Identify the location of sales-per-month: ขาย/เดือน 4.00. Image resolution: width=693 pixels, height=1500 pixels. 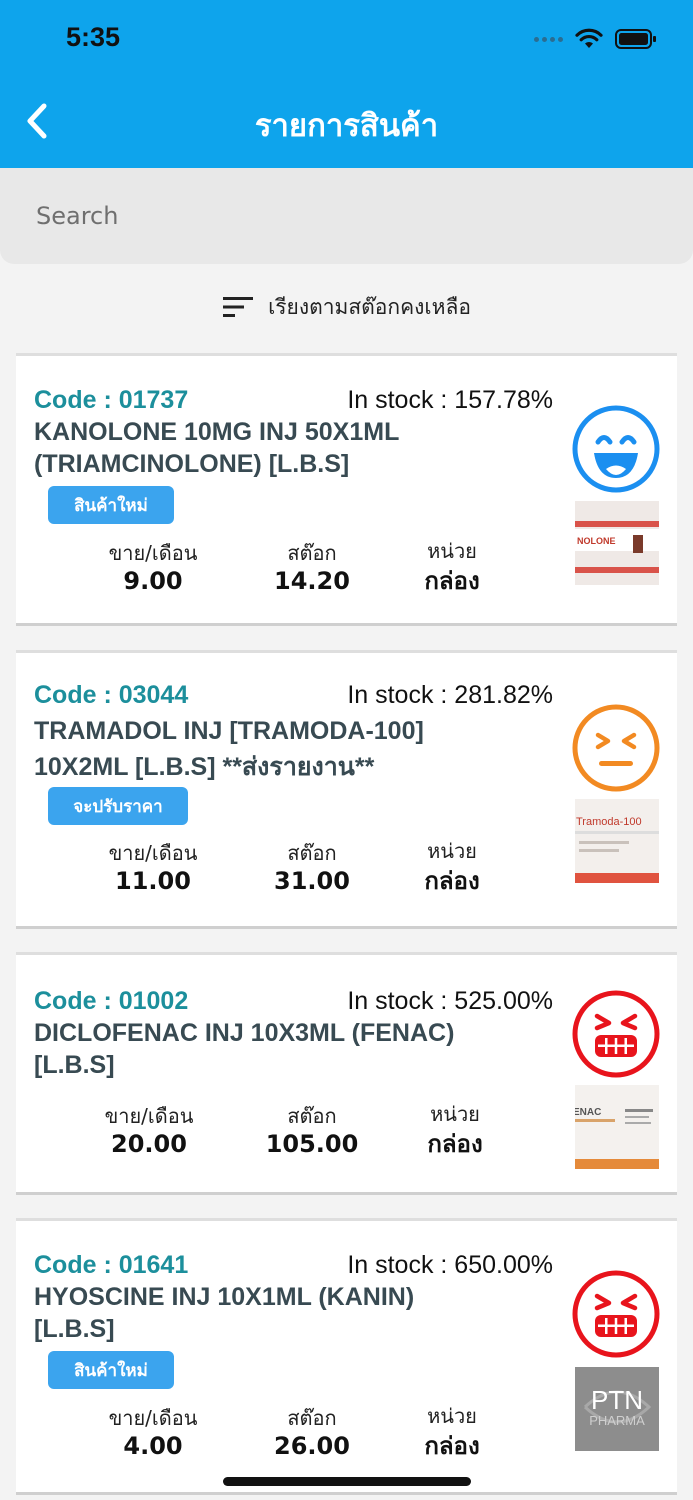
(153, 1433).